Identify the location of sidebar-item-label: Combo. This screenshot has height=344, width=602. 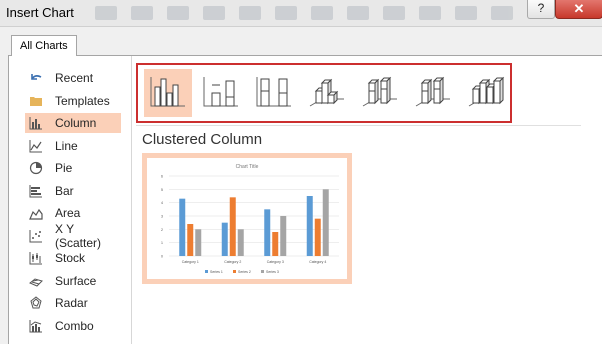
(74, 325).